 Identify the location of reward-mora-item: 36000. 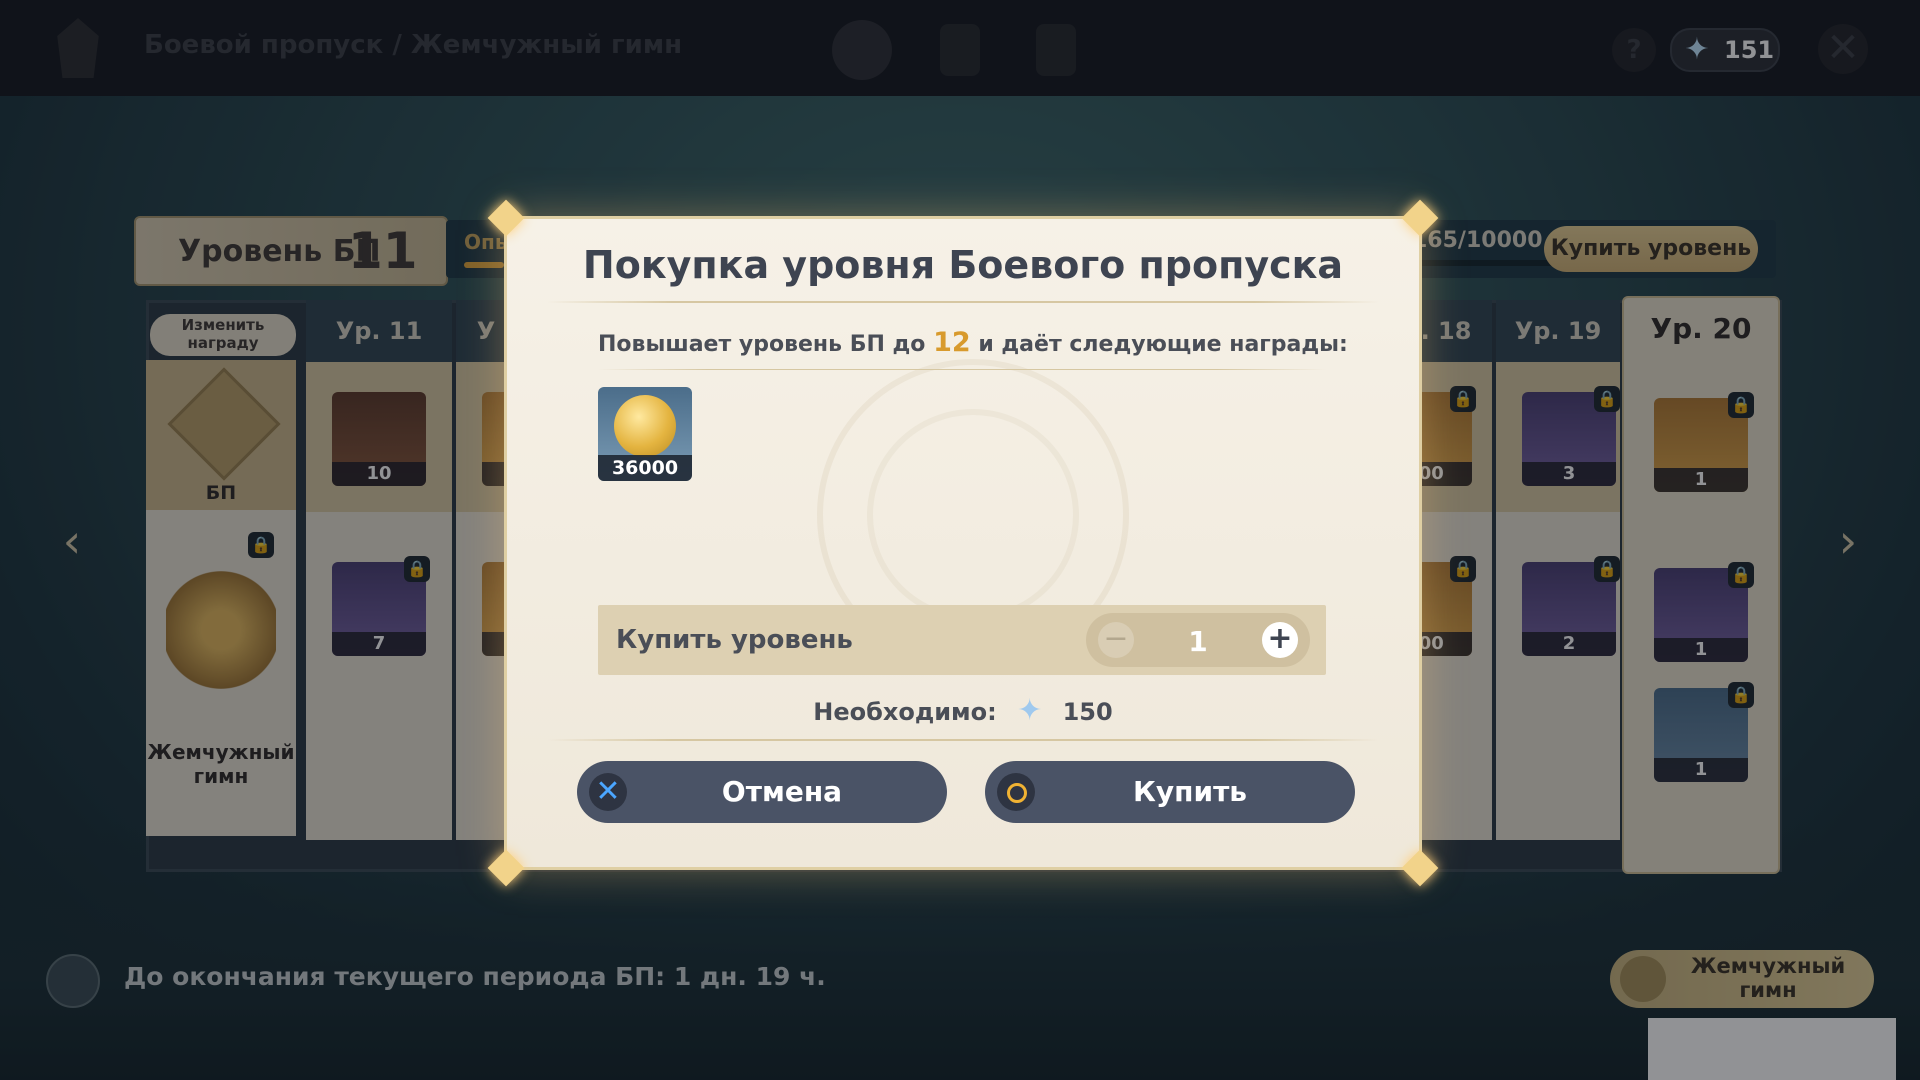
(645, 434).